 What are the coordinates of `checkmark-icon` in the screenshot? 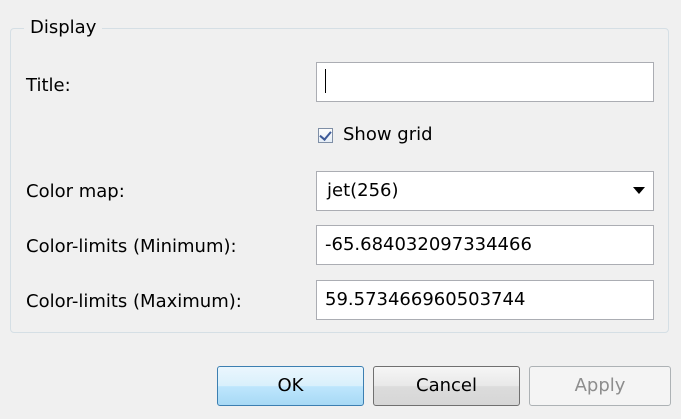 It's located at (325, 134).